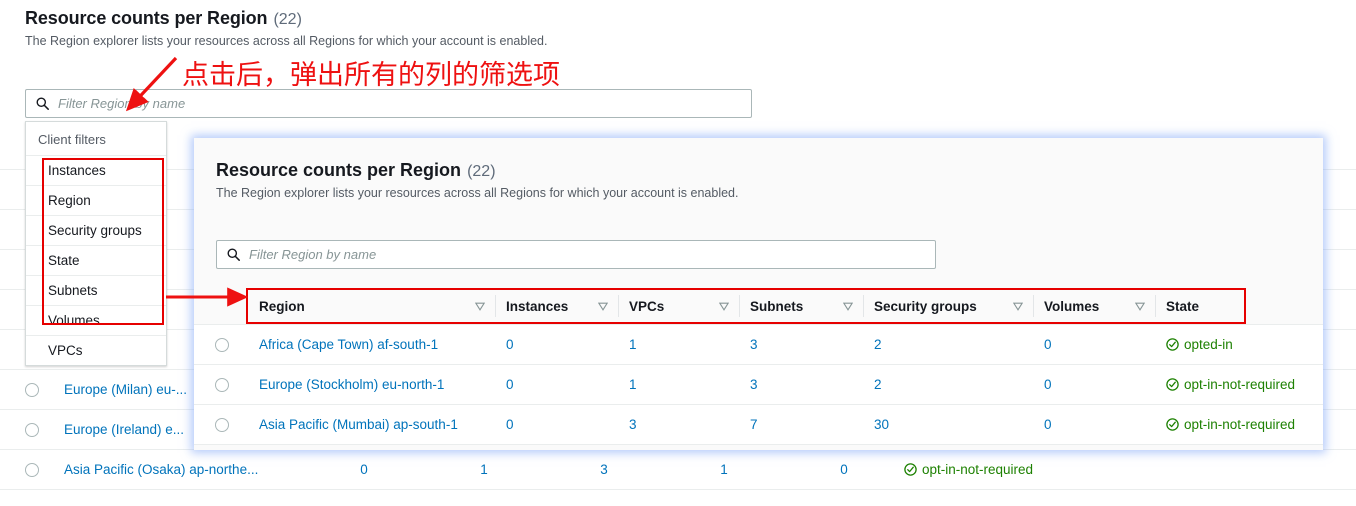 The height and width of the screenshot is (506, 1356). What do you see at coordinates (96, 260) in the screenshot?
I see `filter-option-state: State` at bounding box center [96, 260].